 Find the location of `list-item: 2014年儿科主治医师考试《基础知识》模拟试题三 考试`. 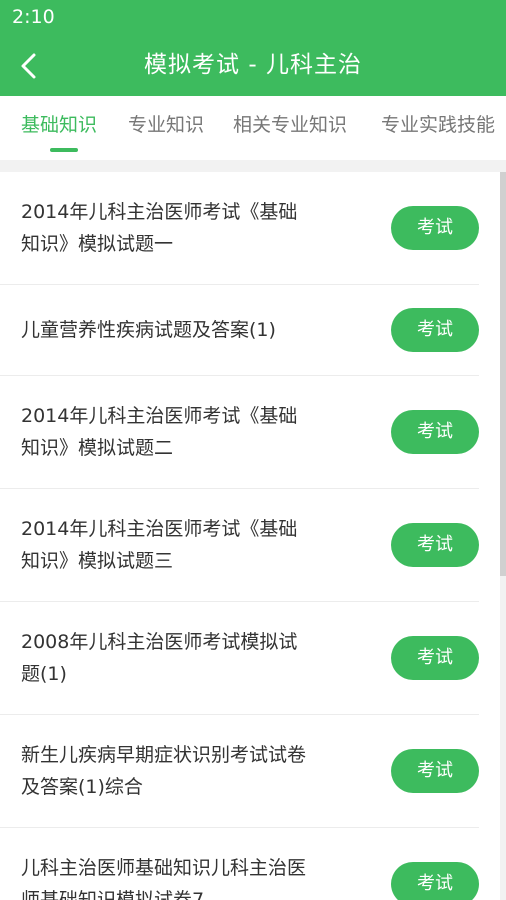

list-item: 2014年儿科主治医师考试《基础知识》模拟试题三 考试 is located at coordinates (239, 545).